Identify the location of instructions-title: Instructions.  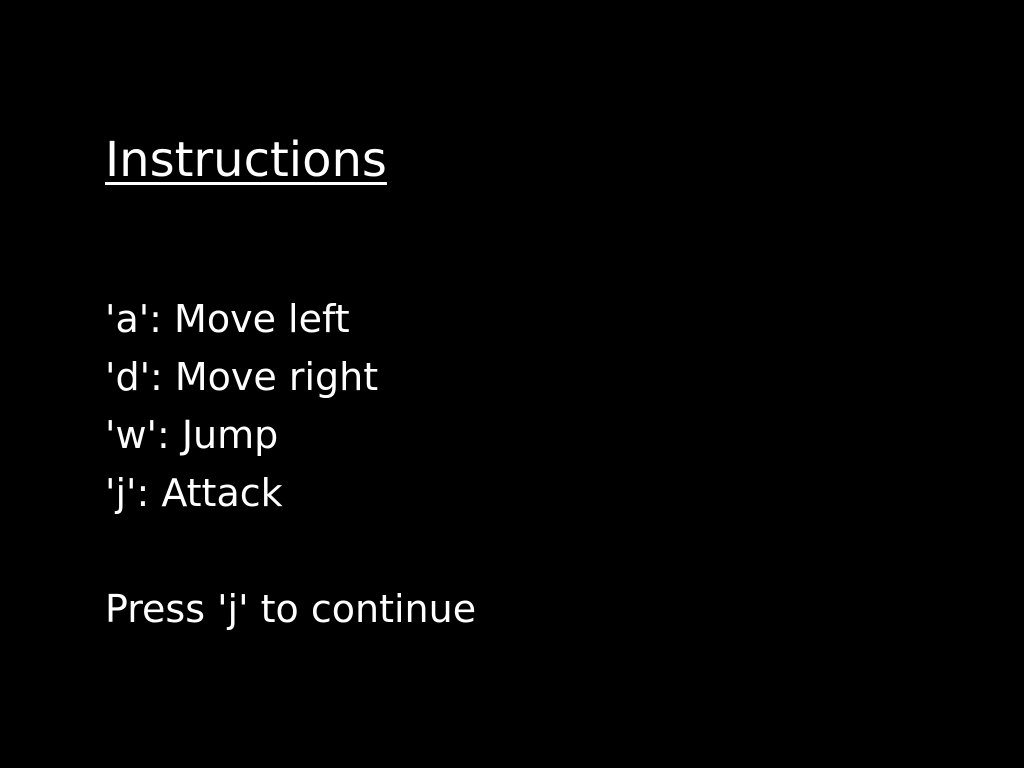
(246, 160).